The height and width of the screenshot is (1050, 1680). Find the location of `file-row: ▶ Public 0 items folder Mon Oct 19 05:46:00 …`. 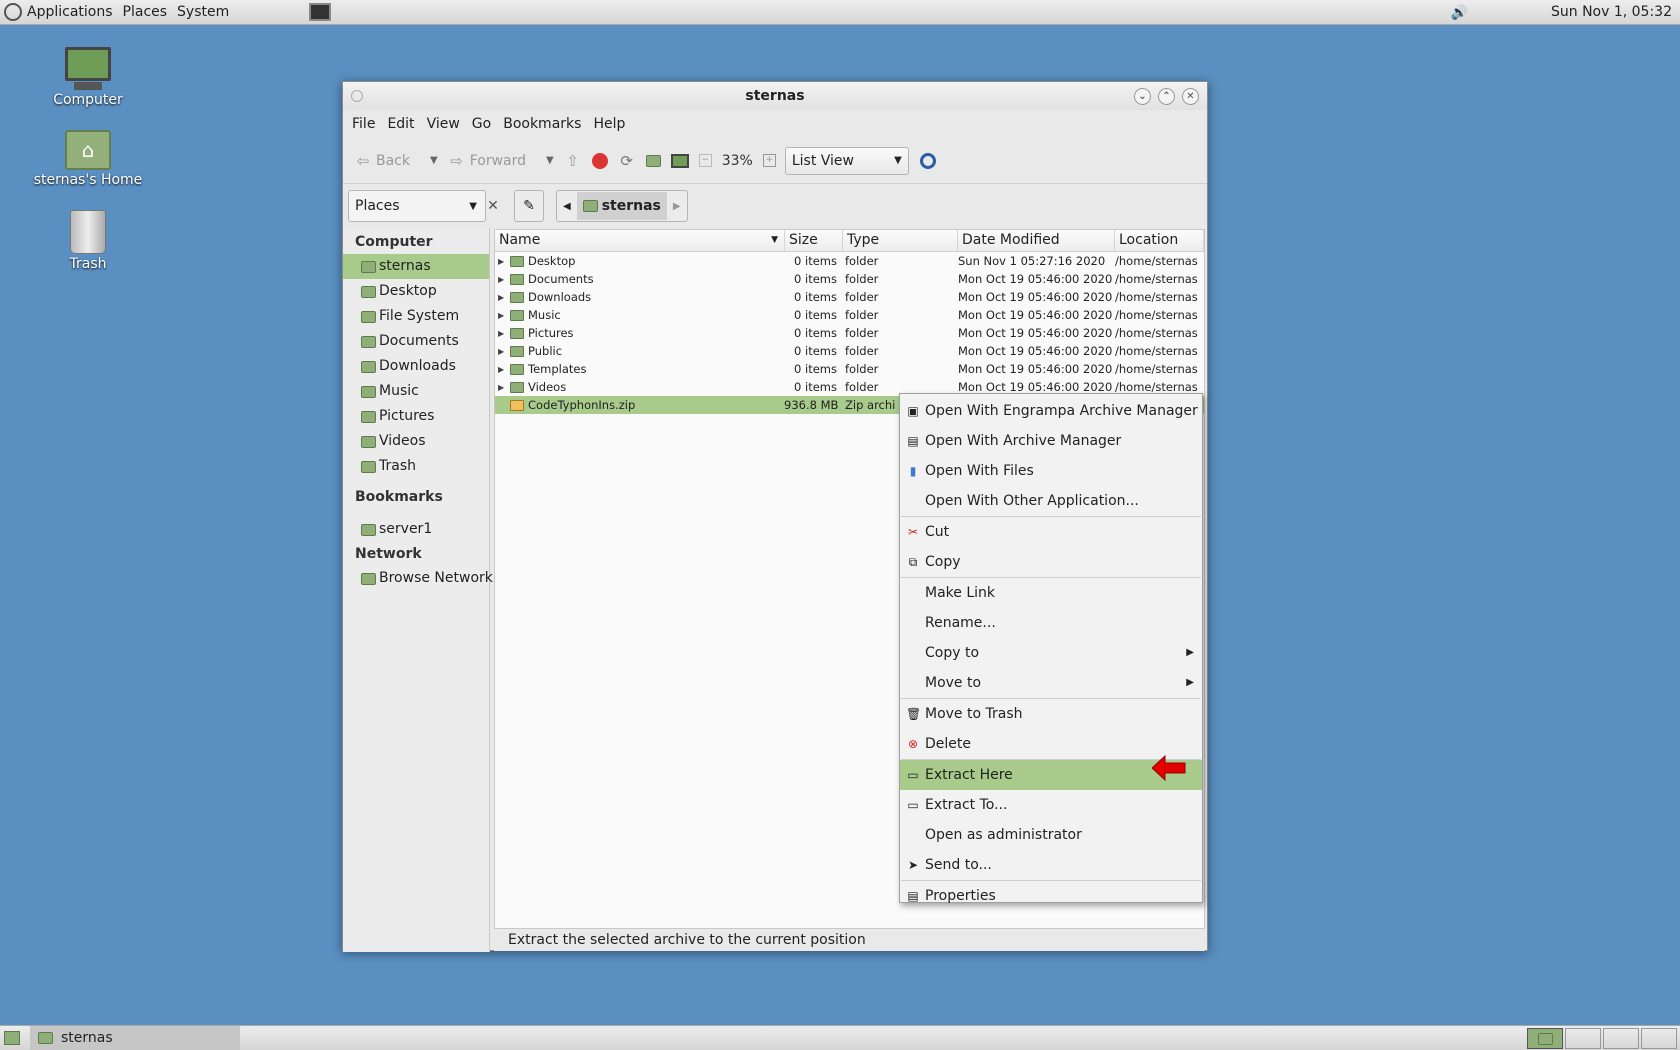

file-row: ▶ Public 0 items folder Mon Oct 19 05:46:00 … is located at coordinates (849, 351).